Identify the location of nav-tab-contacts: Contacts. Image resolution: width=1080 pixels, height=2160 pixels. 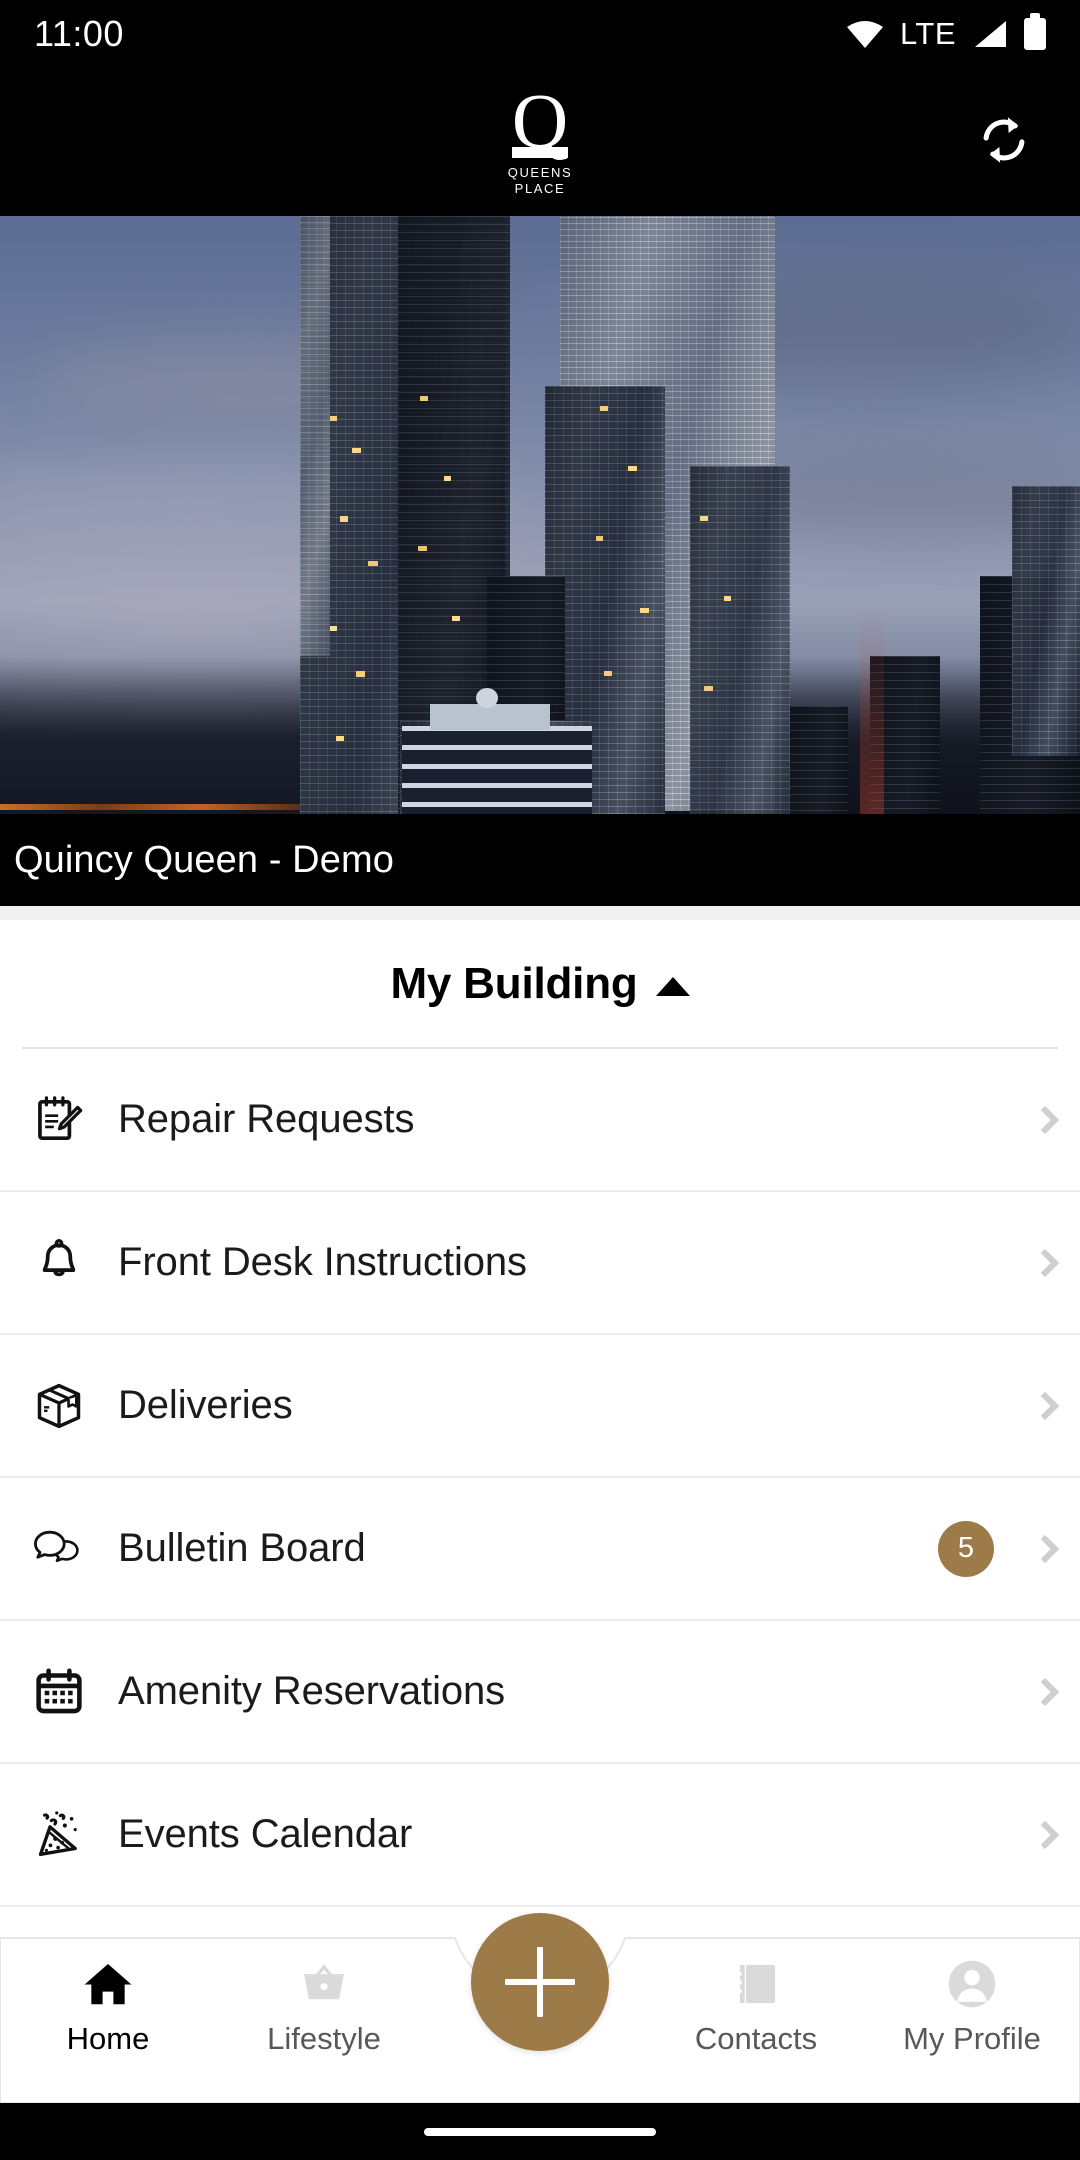
(756, 2006).